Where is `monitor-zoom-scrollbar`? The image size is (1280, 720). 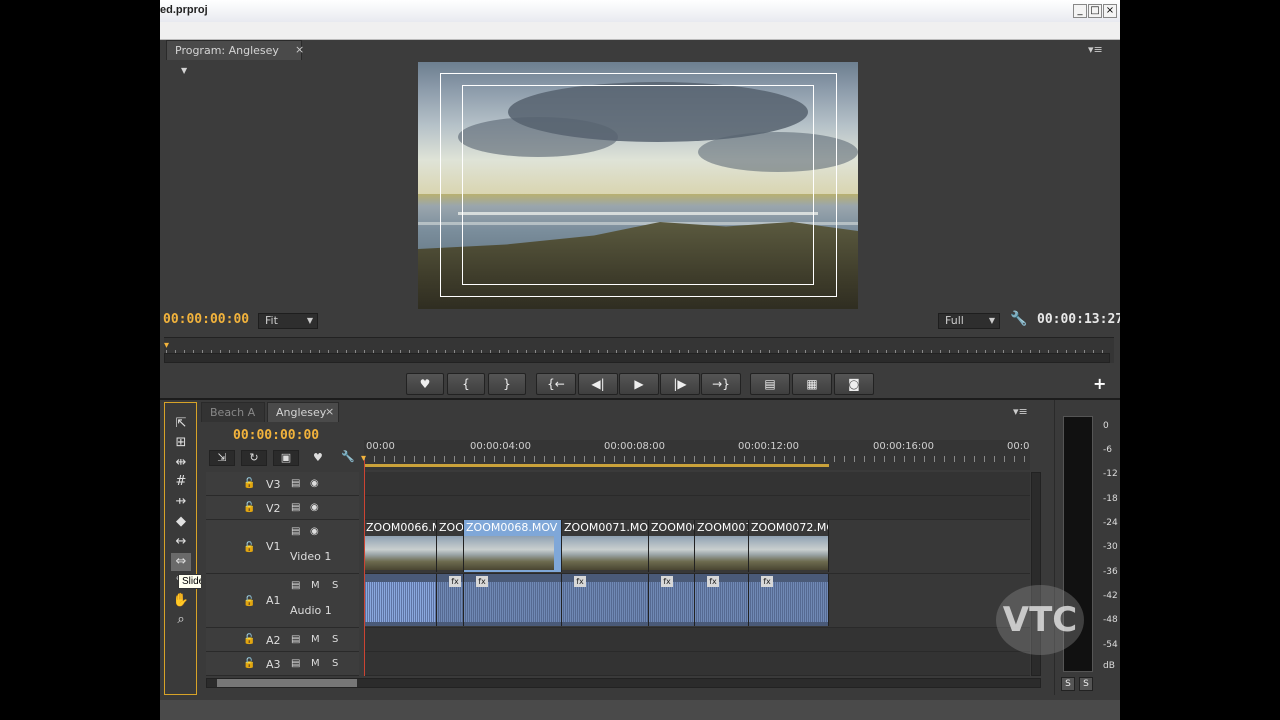
monitor-zoom-scrollbar is located at coordinates (637, 358).